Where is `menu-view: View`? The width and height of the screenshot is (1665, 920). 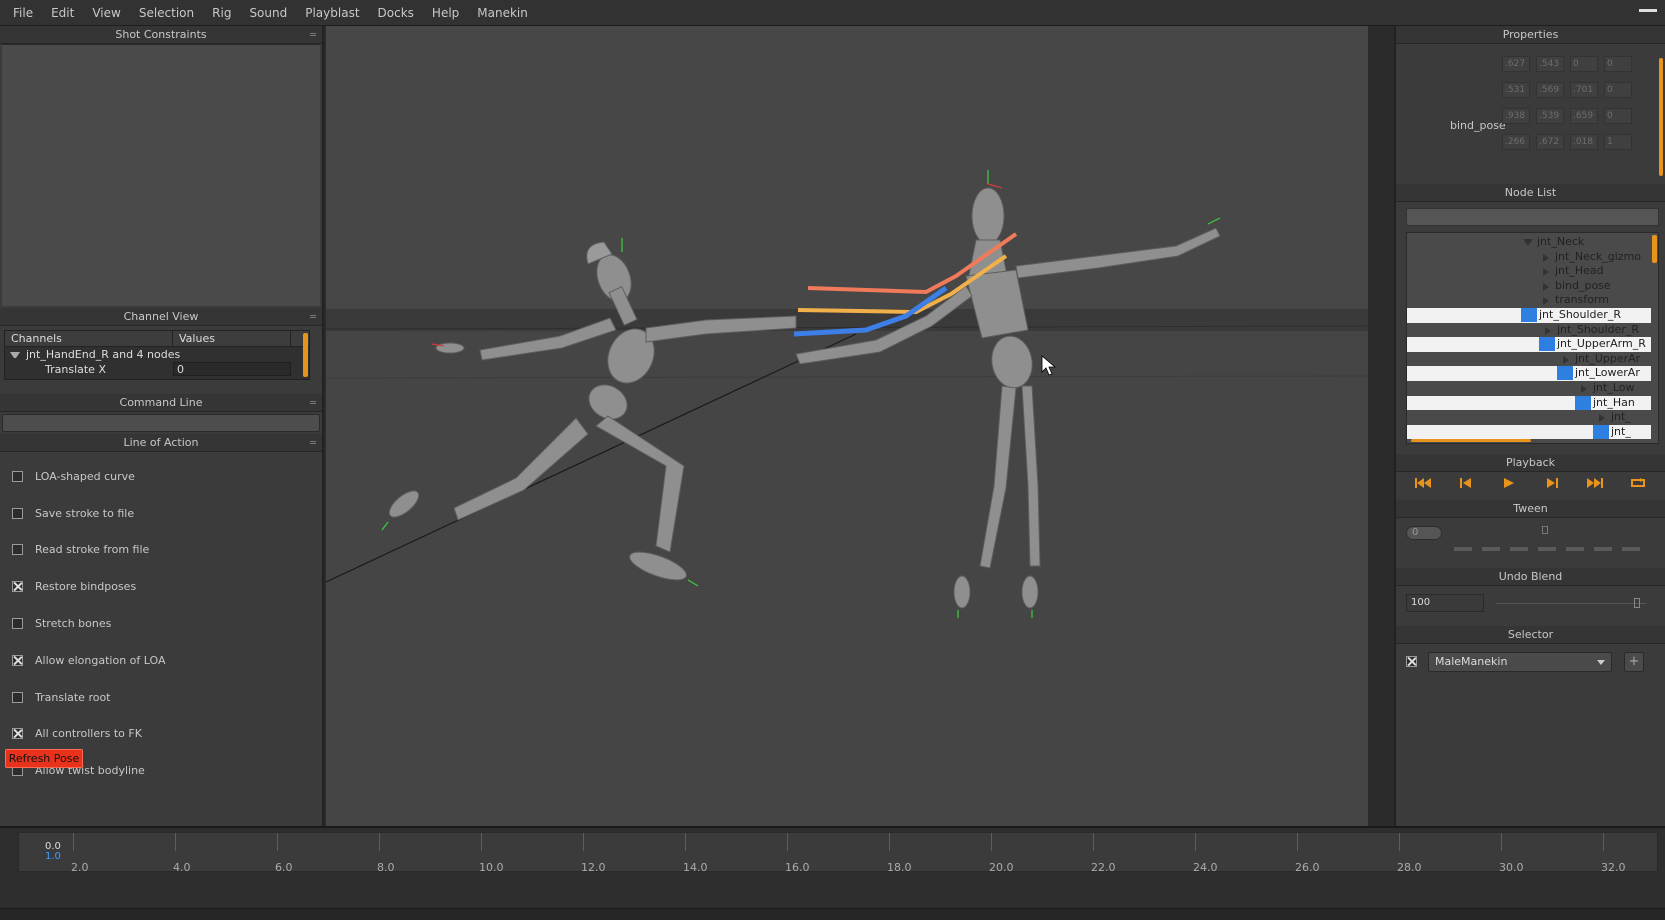 menu-view: View is located at coordinates (106, 13).